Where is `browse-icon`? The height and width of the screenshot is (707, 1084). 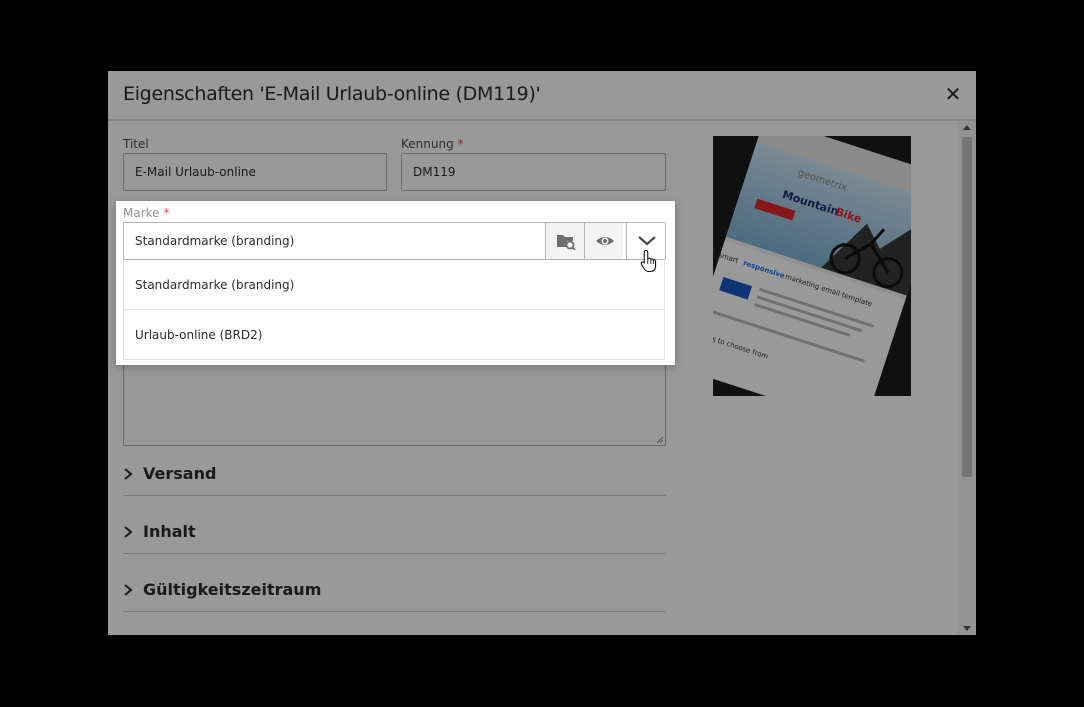 browse-icon is located at coordinates (566, 242).